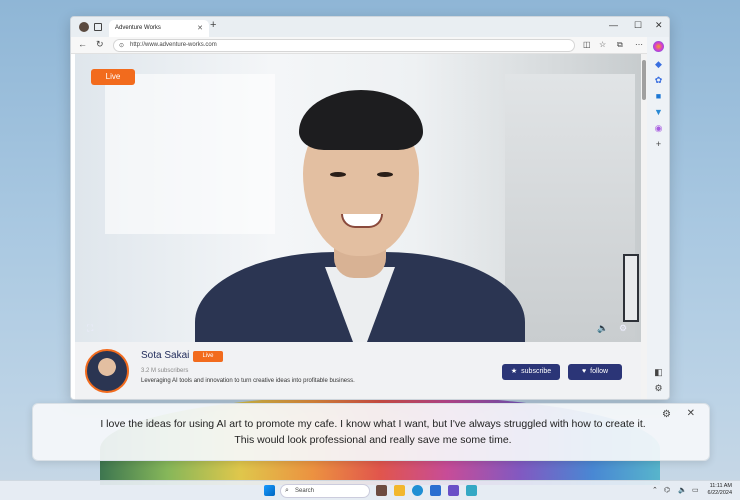  Describe the element at coordinates (536, 371) in the screenshot. I see `subscribe-label: subscribe` at that location.